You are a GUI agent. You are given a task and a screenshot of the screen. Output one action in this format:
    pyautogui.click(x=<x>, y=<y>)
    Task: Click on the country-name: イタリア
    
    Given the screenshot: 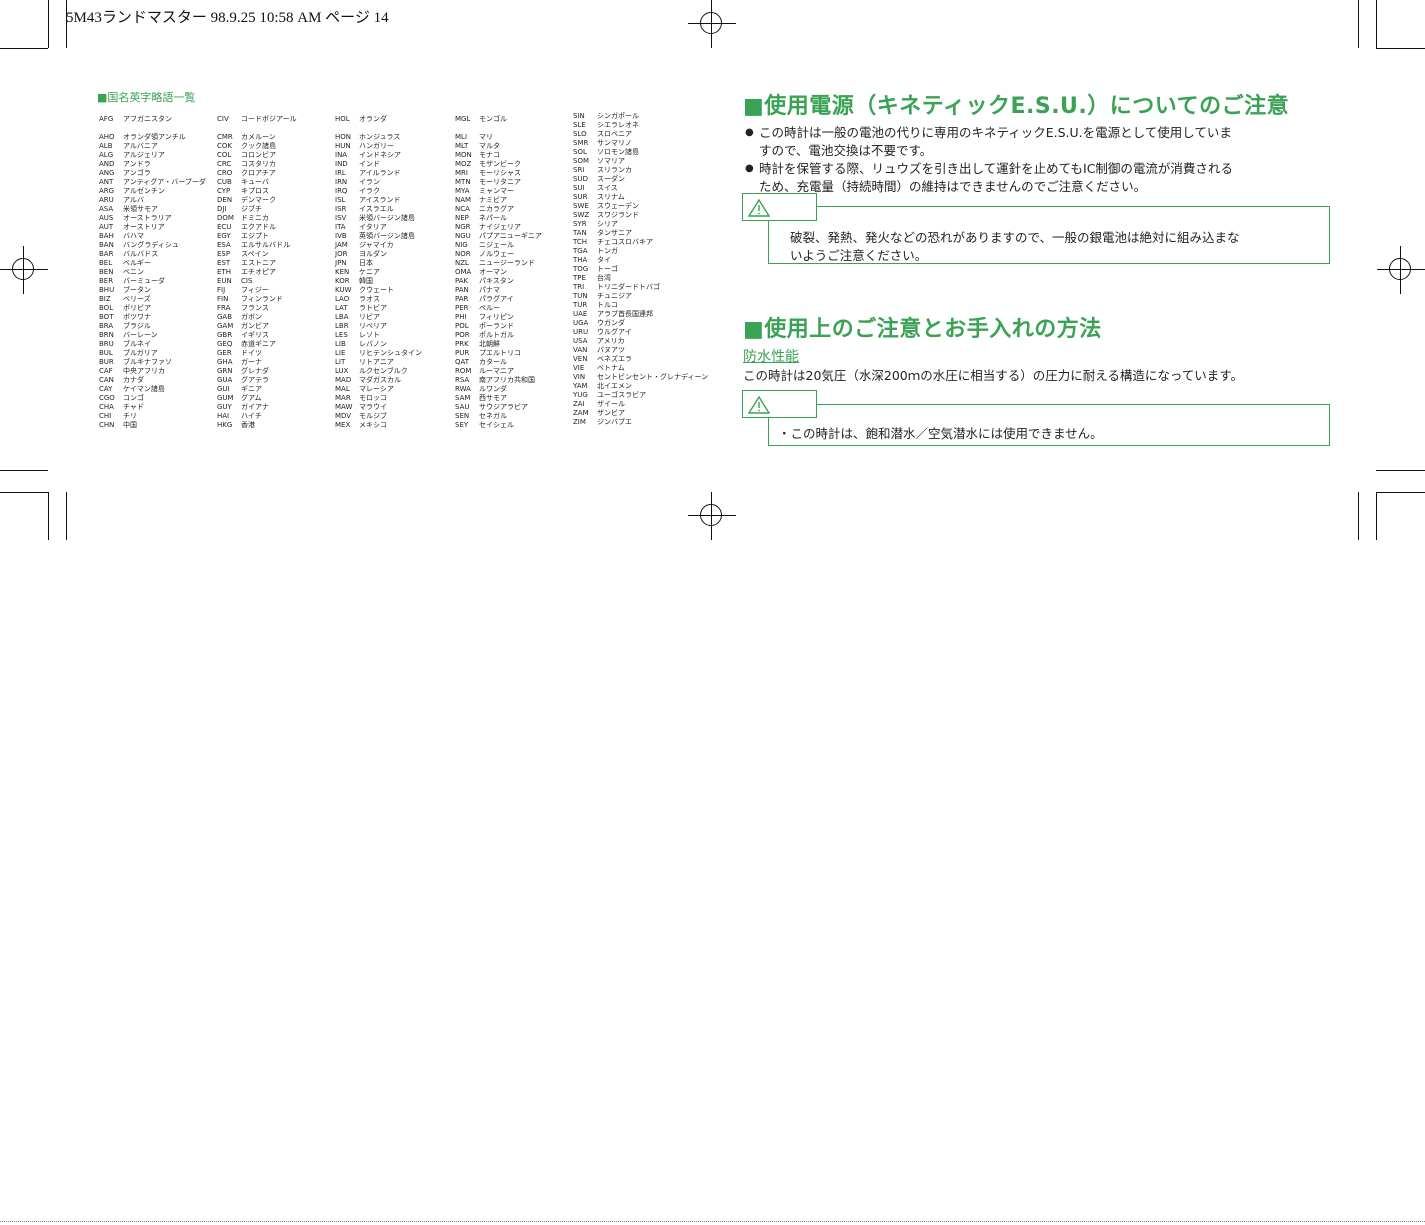 What is the action you would take?
    pyautogui.click(x=373, y=227)
    